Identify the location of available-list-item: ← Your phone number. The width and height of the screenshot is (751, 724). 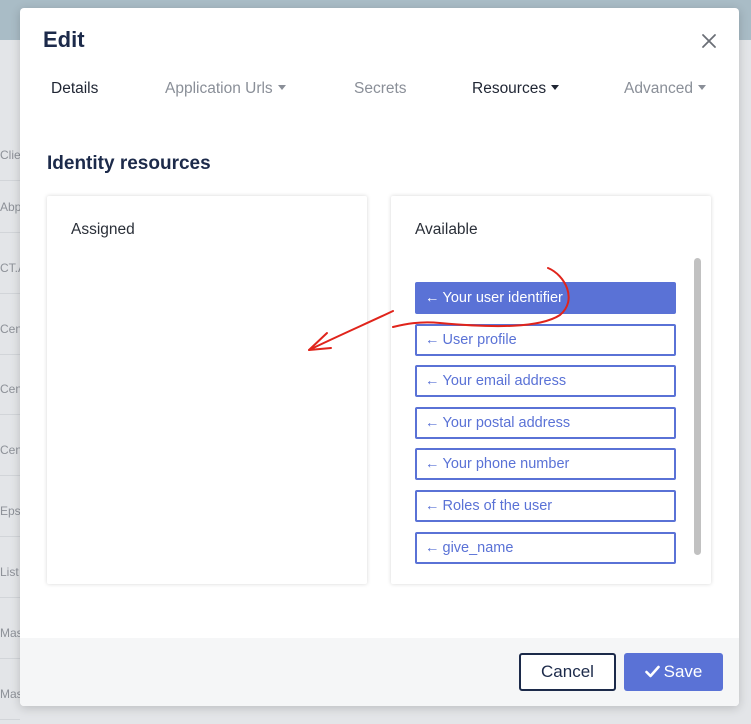
(545, 464).